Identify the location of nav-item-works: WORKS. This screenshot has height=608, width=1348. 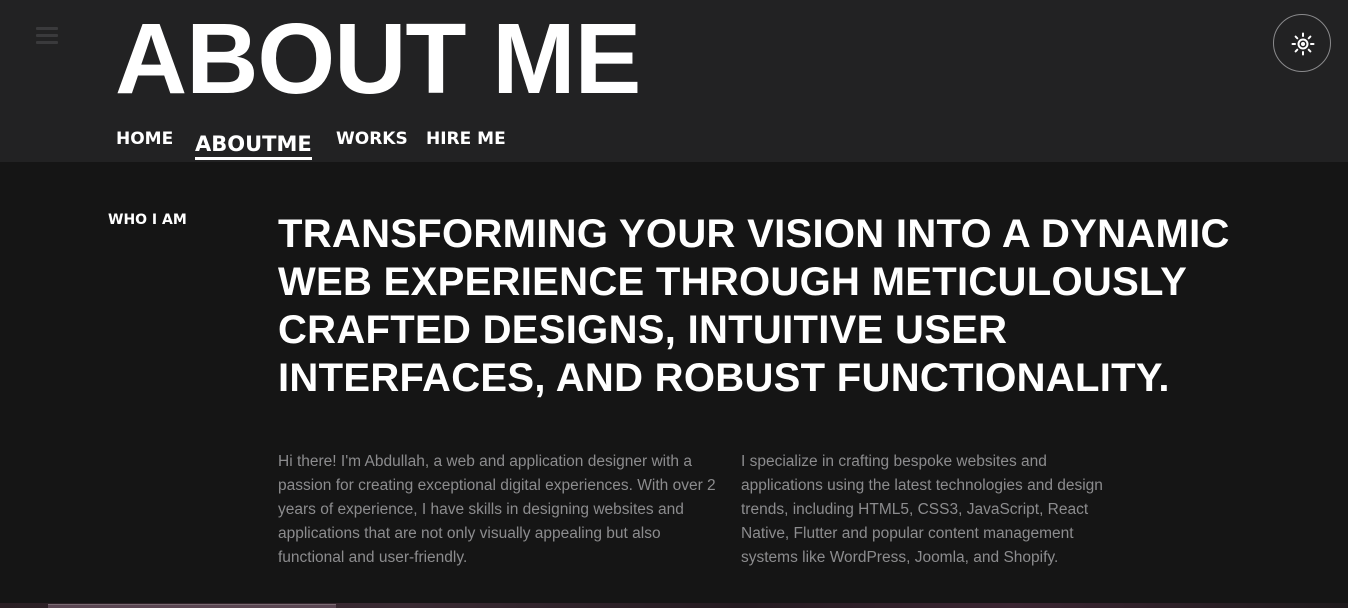
(372, 139).